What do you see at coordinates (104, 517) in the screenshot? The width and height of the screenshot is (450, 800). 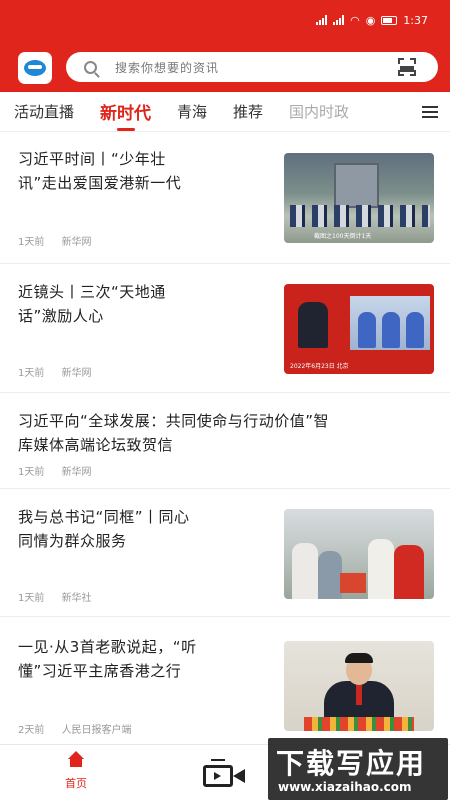 I see `title-line: 我与总书记“同框”丨同心` at bounding box center [104, 517].